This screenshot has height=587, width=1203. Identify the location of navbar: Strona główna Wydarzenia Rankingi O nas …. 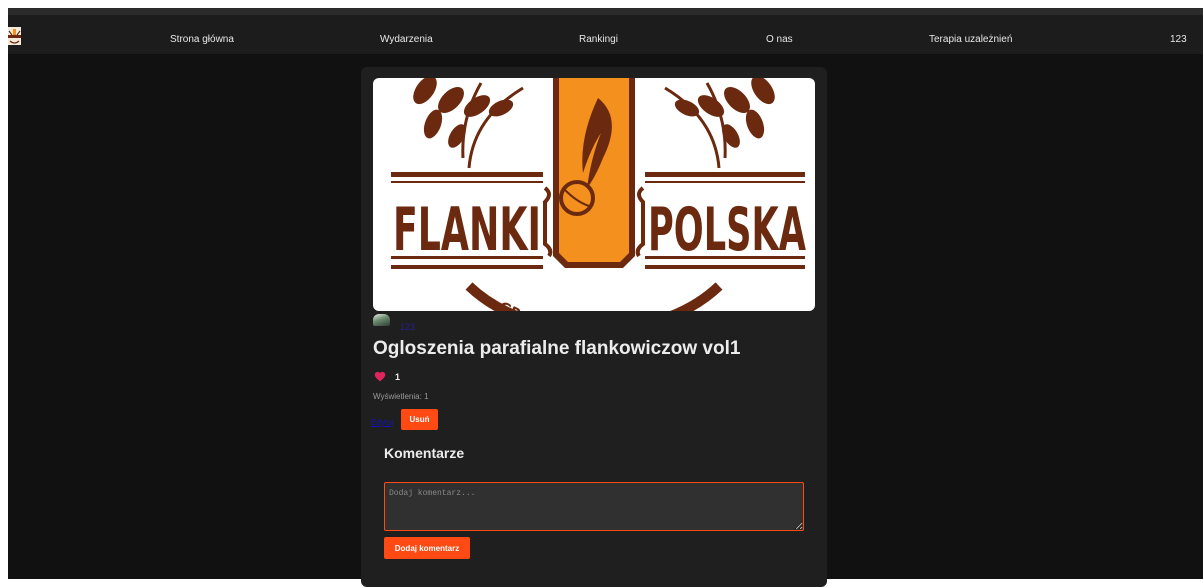
(605, 34).